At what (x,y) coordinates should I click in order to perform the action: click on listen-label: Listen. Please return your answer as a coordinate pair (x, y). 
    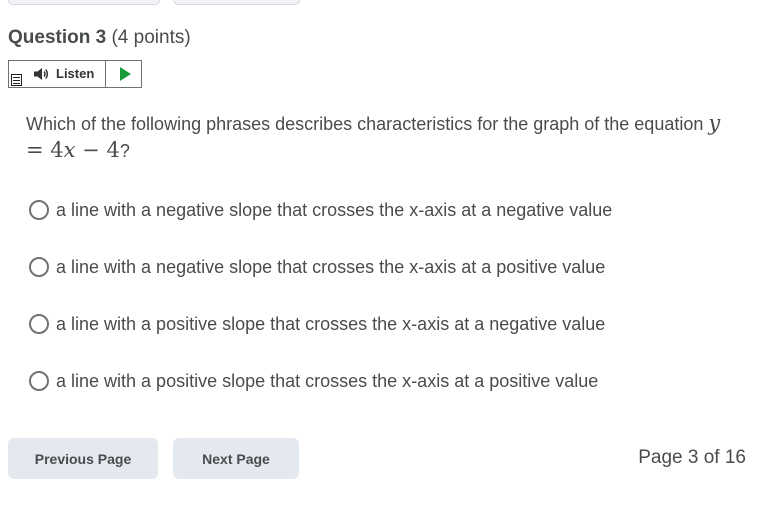
    Looking at the image, I should click on (75, 73).